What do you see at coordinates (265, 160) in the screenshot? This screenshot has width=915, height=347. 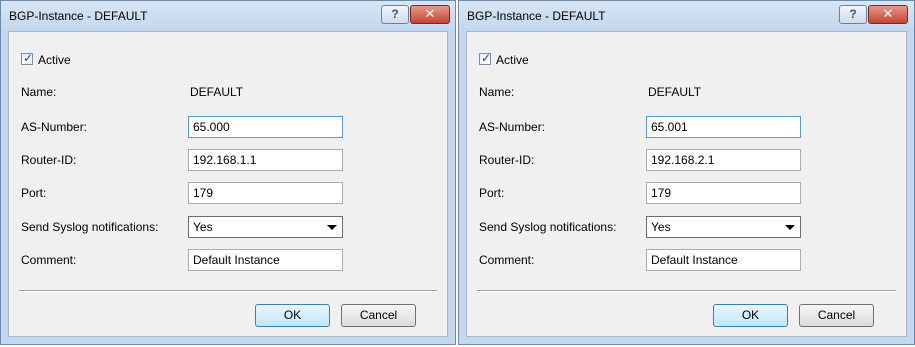 I see `router-id-input: 192.168.1.1` at bounding box center [265, 160].